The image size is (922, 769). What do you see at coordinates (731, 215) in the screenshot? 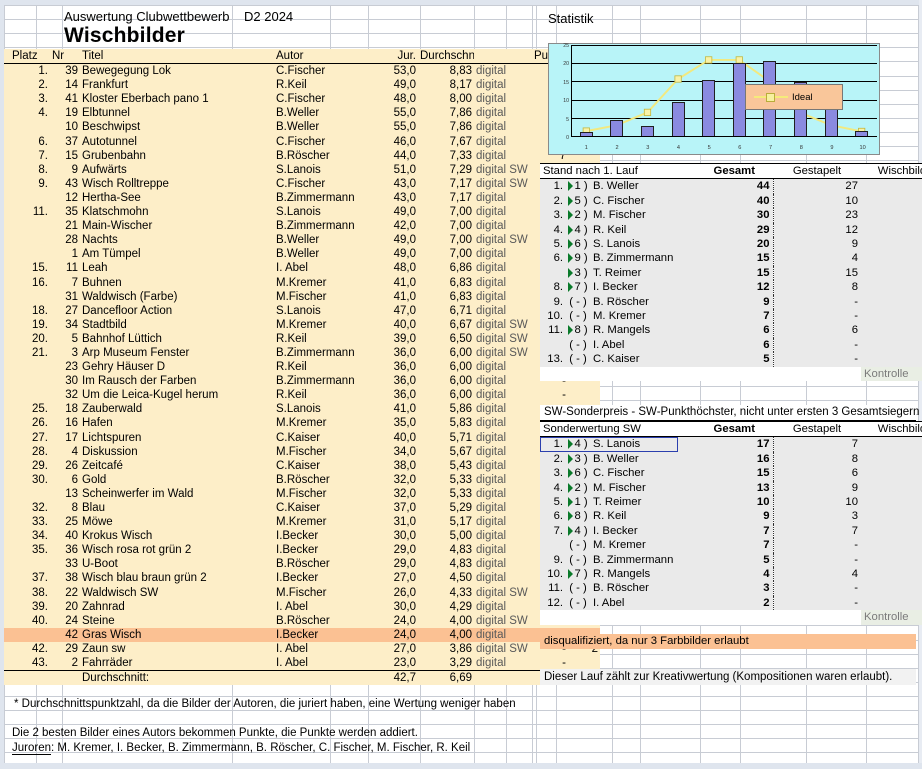
I see `table-row: 3. 2 )M. Fischer30237` at bounding box center [731, 215].